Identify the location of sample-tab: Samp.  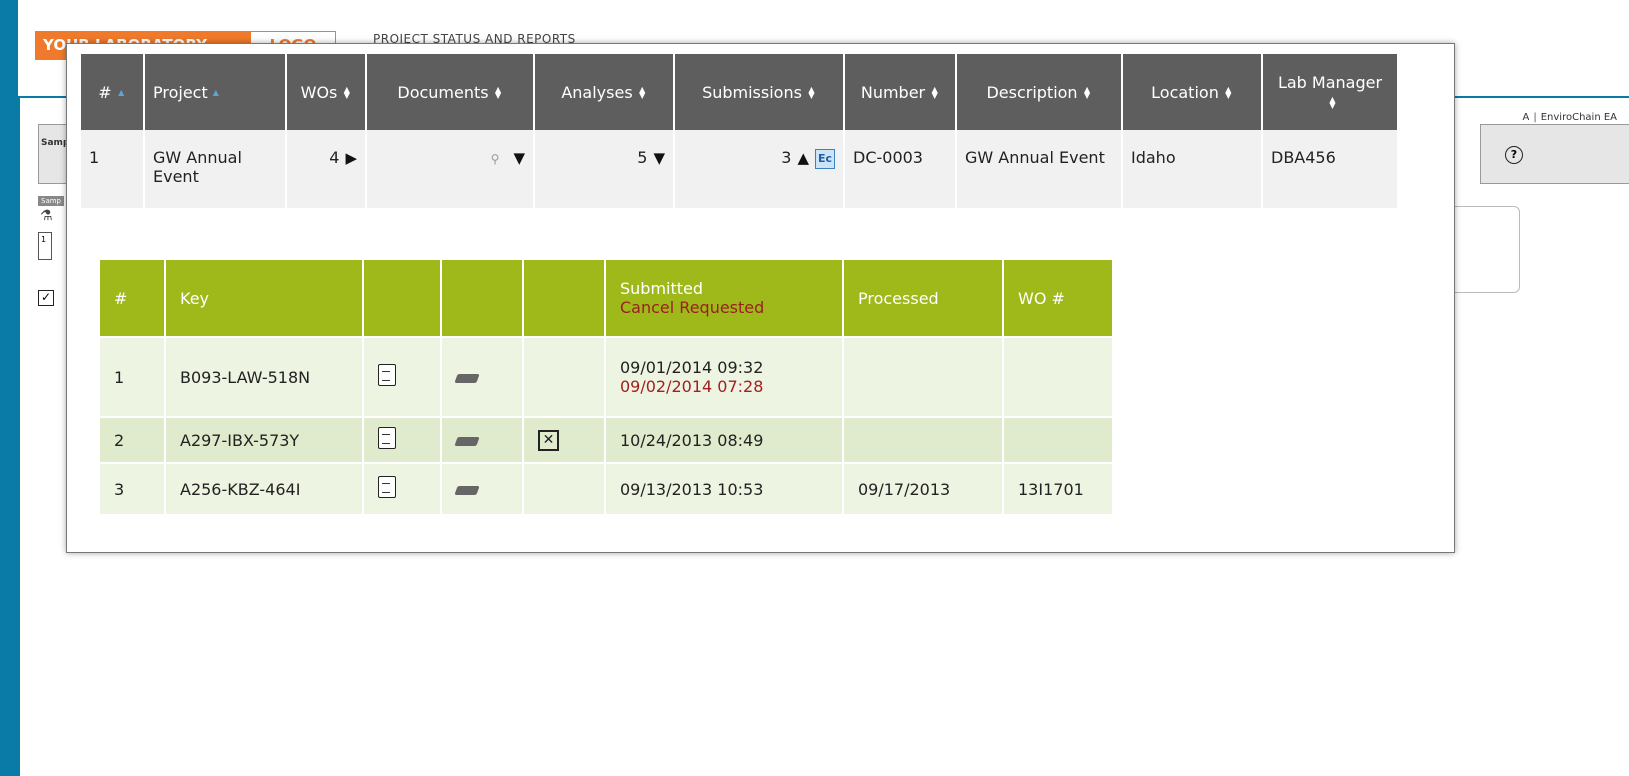
(51, 201).